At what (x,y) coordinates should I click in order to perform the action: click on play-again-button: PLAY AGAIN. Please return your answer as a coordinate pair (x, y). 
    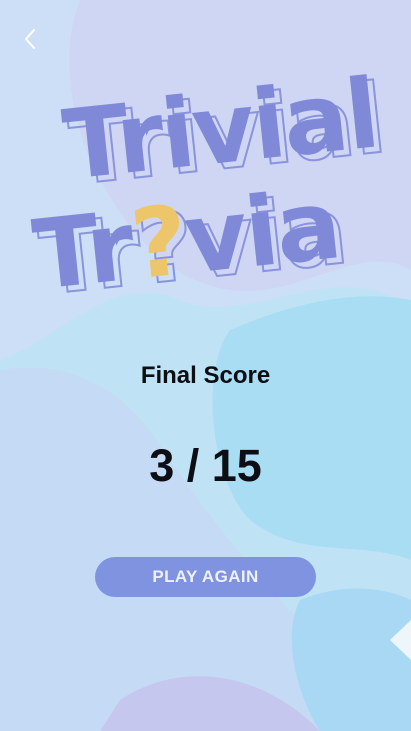
    Looking at the image, I should click on (205, 577).